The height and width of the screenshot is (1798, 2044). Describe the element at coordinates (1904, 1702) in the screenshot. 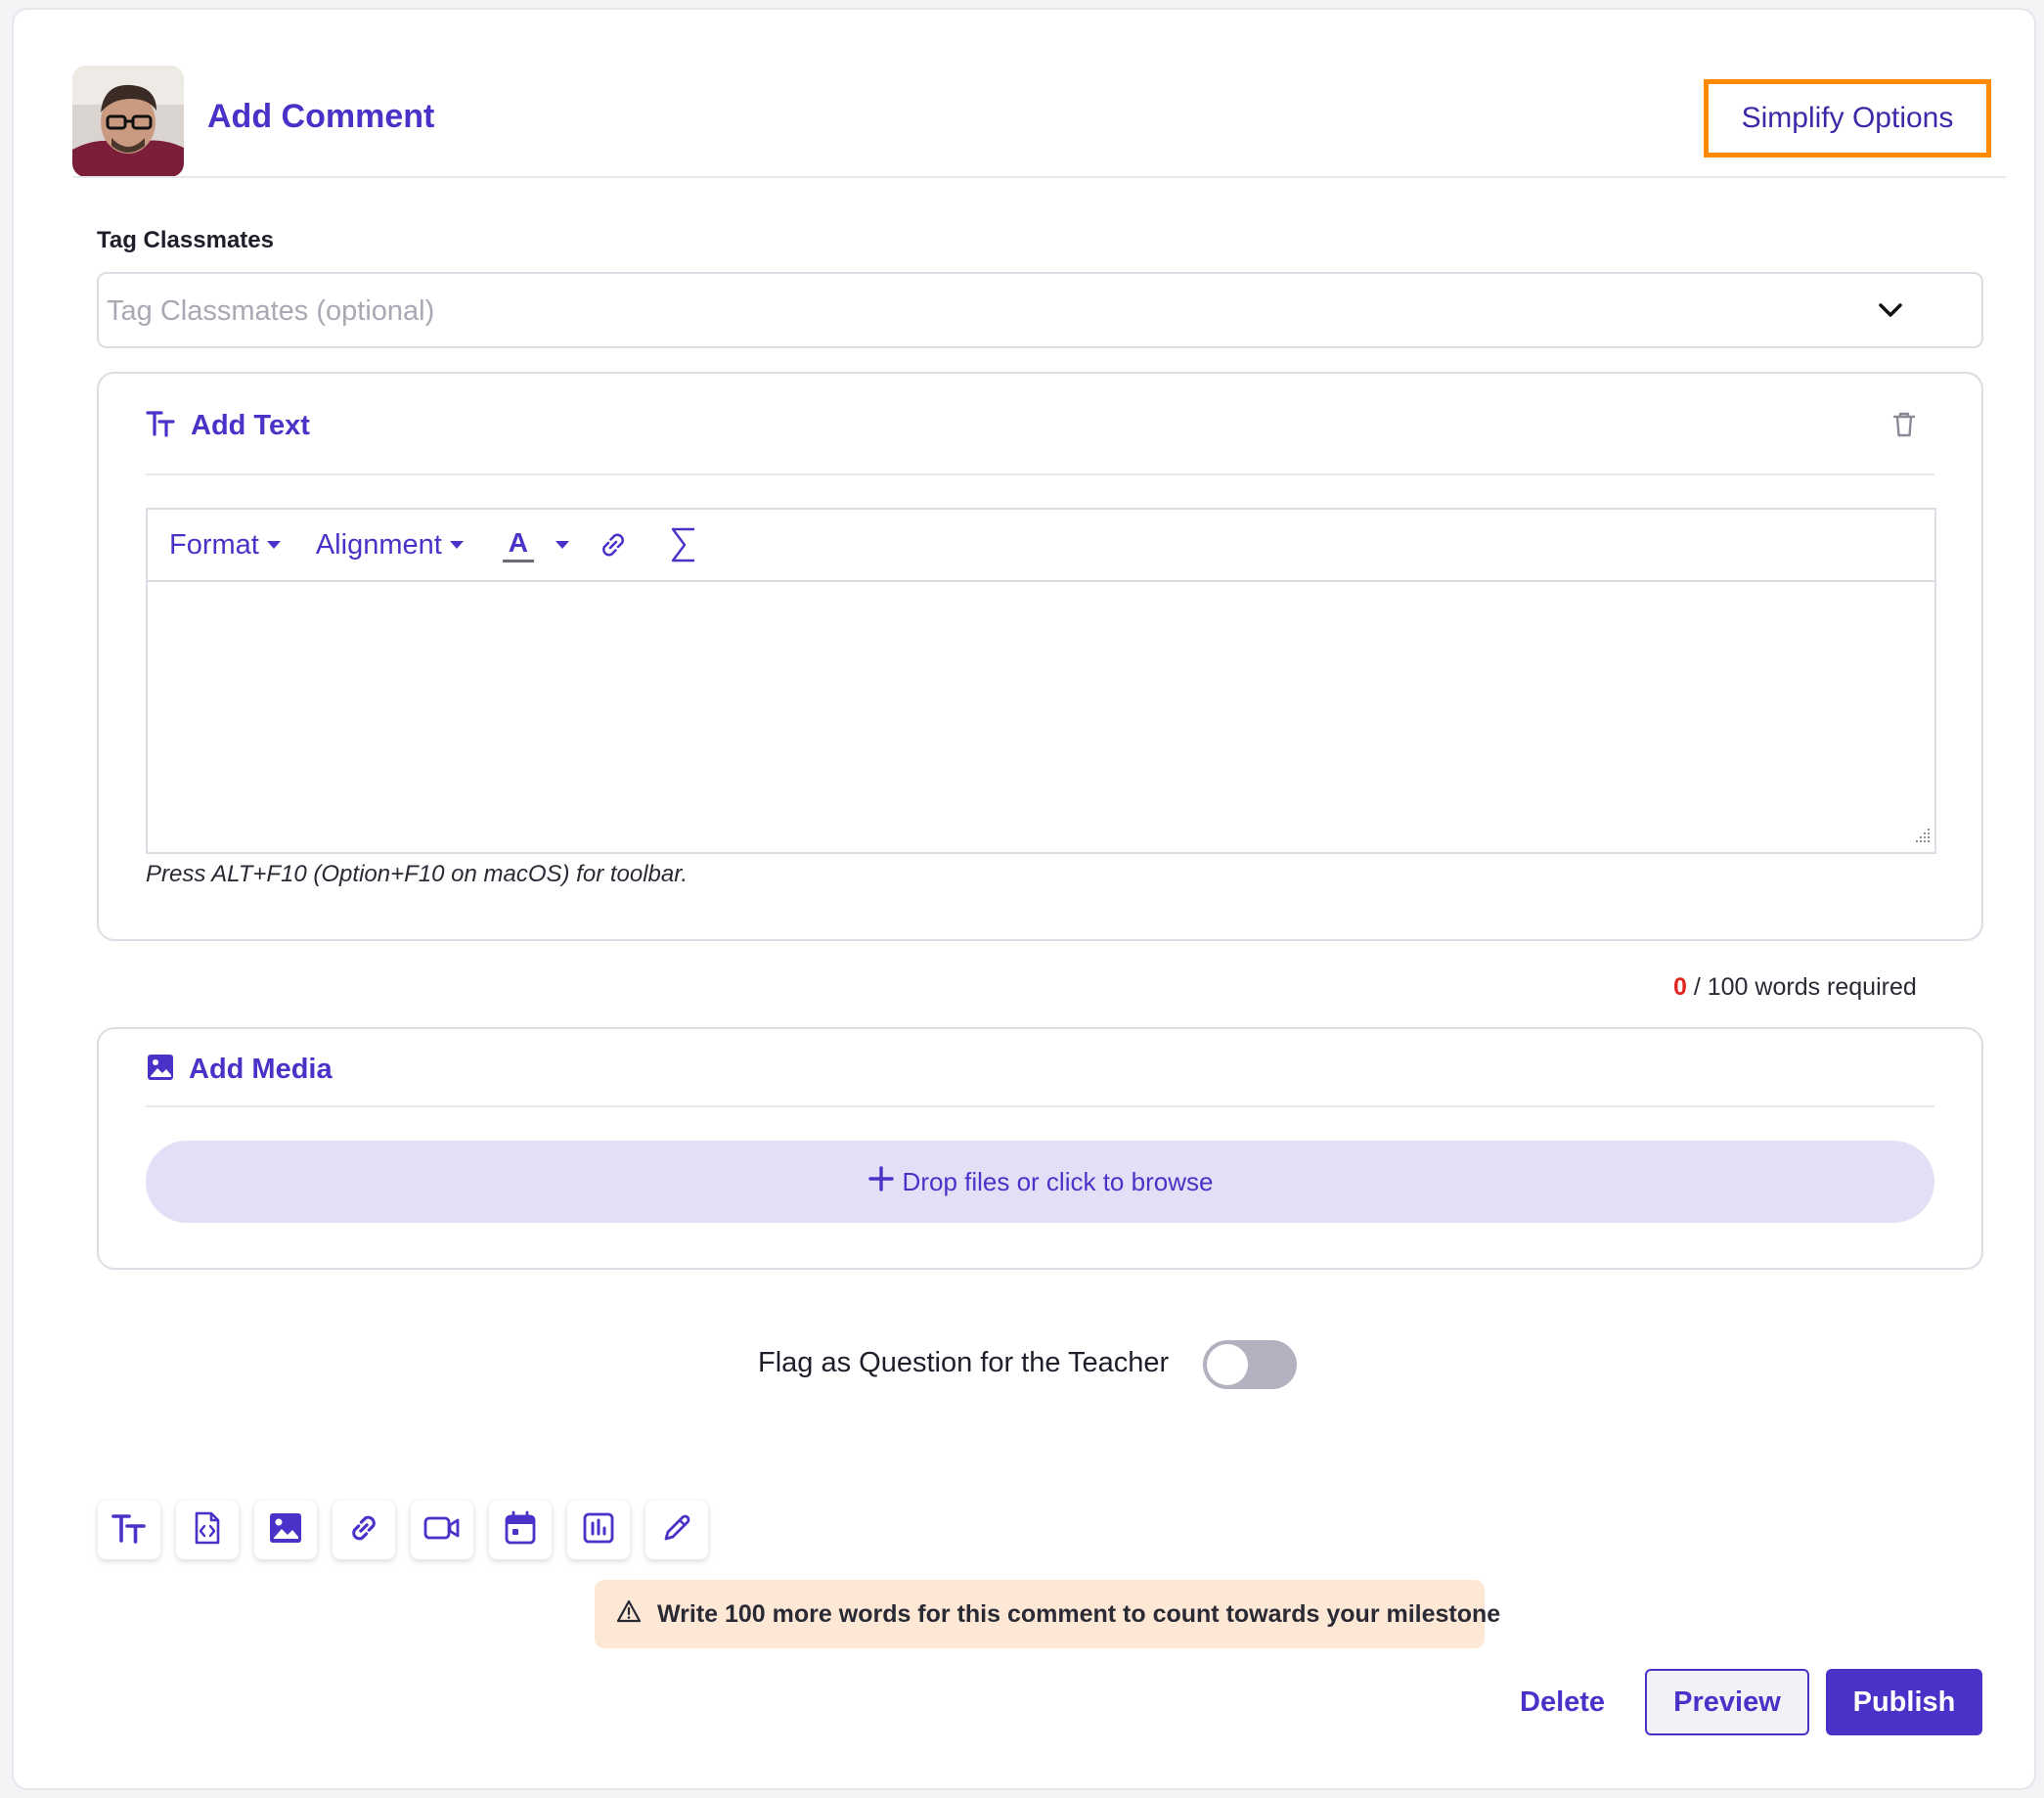

I see `publish-button: Publish` at that location.